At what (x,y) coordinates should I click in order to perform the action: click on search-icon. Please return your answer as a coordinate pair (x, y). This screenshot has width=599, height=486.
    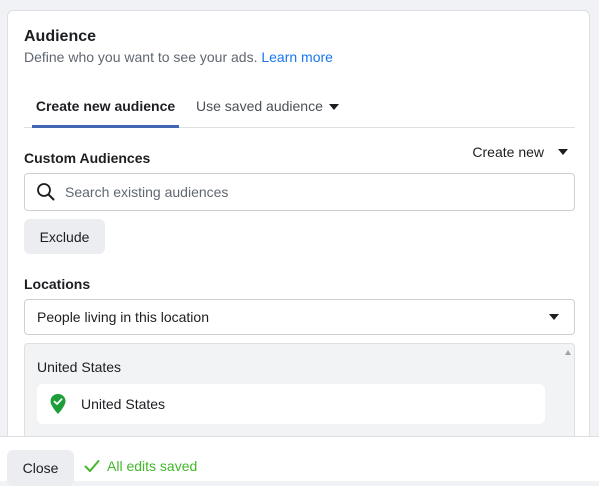
    Looking at the image, I should click on (46, 192).